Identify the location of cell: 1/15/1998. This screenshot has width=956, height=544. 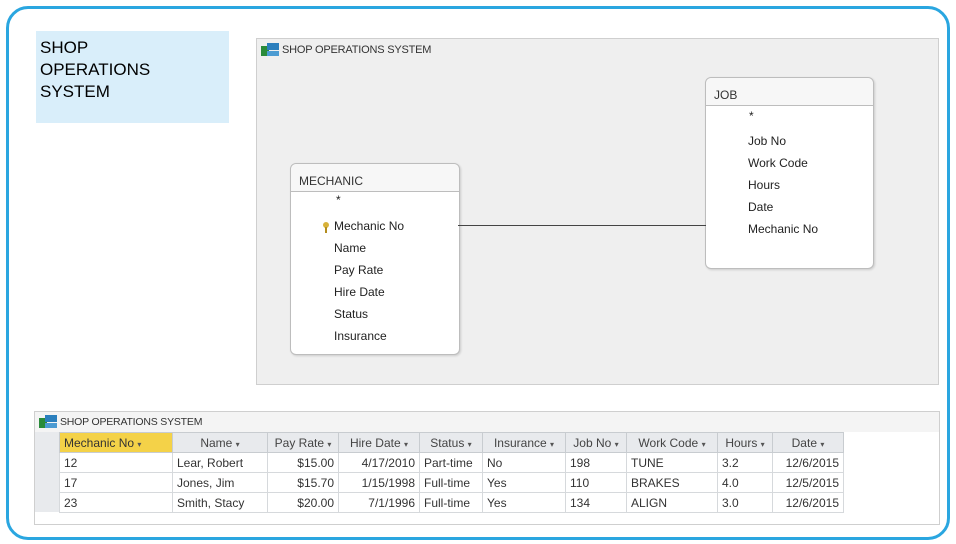
(379, 482).